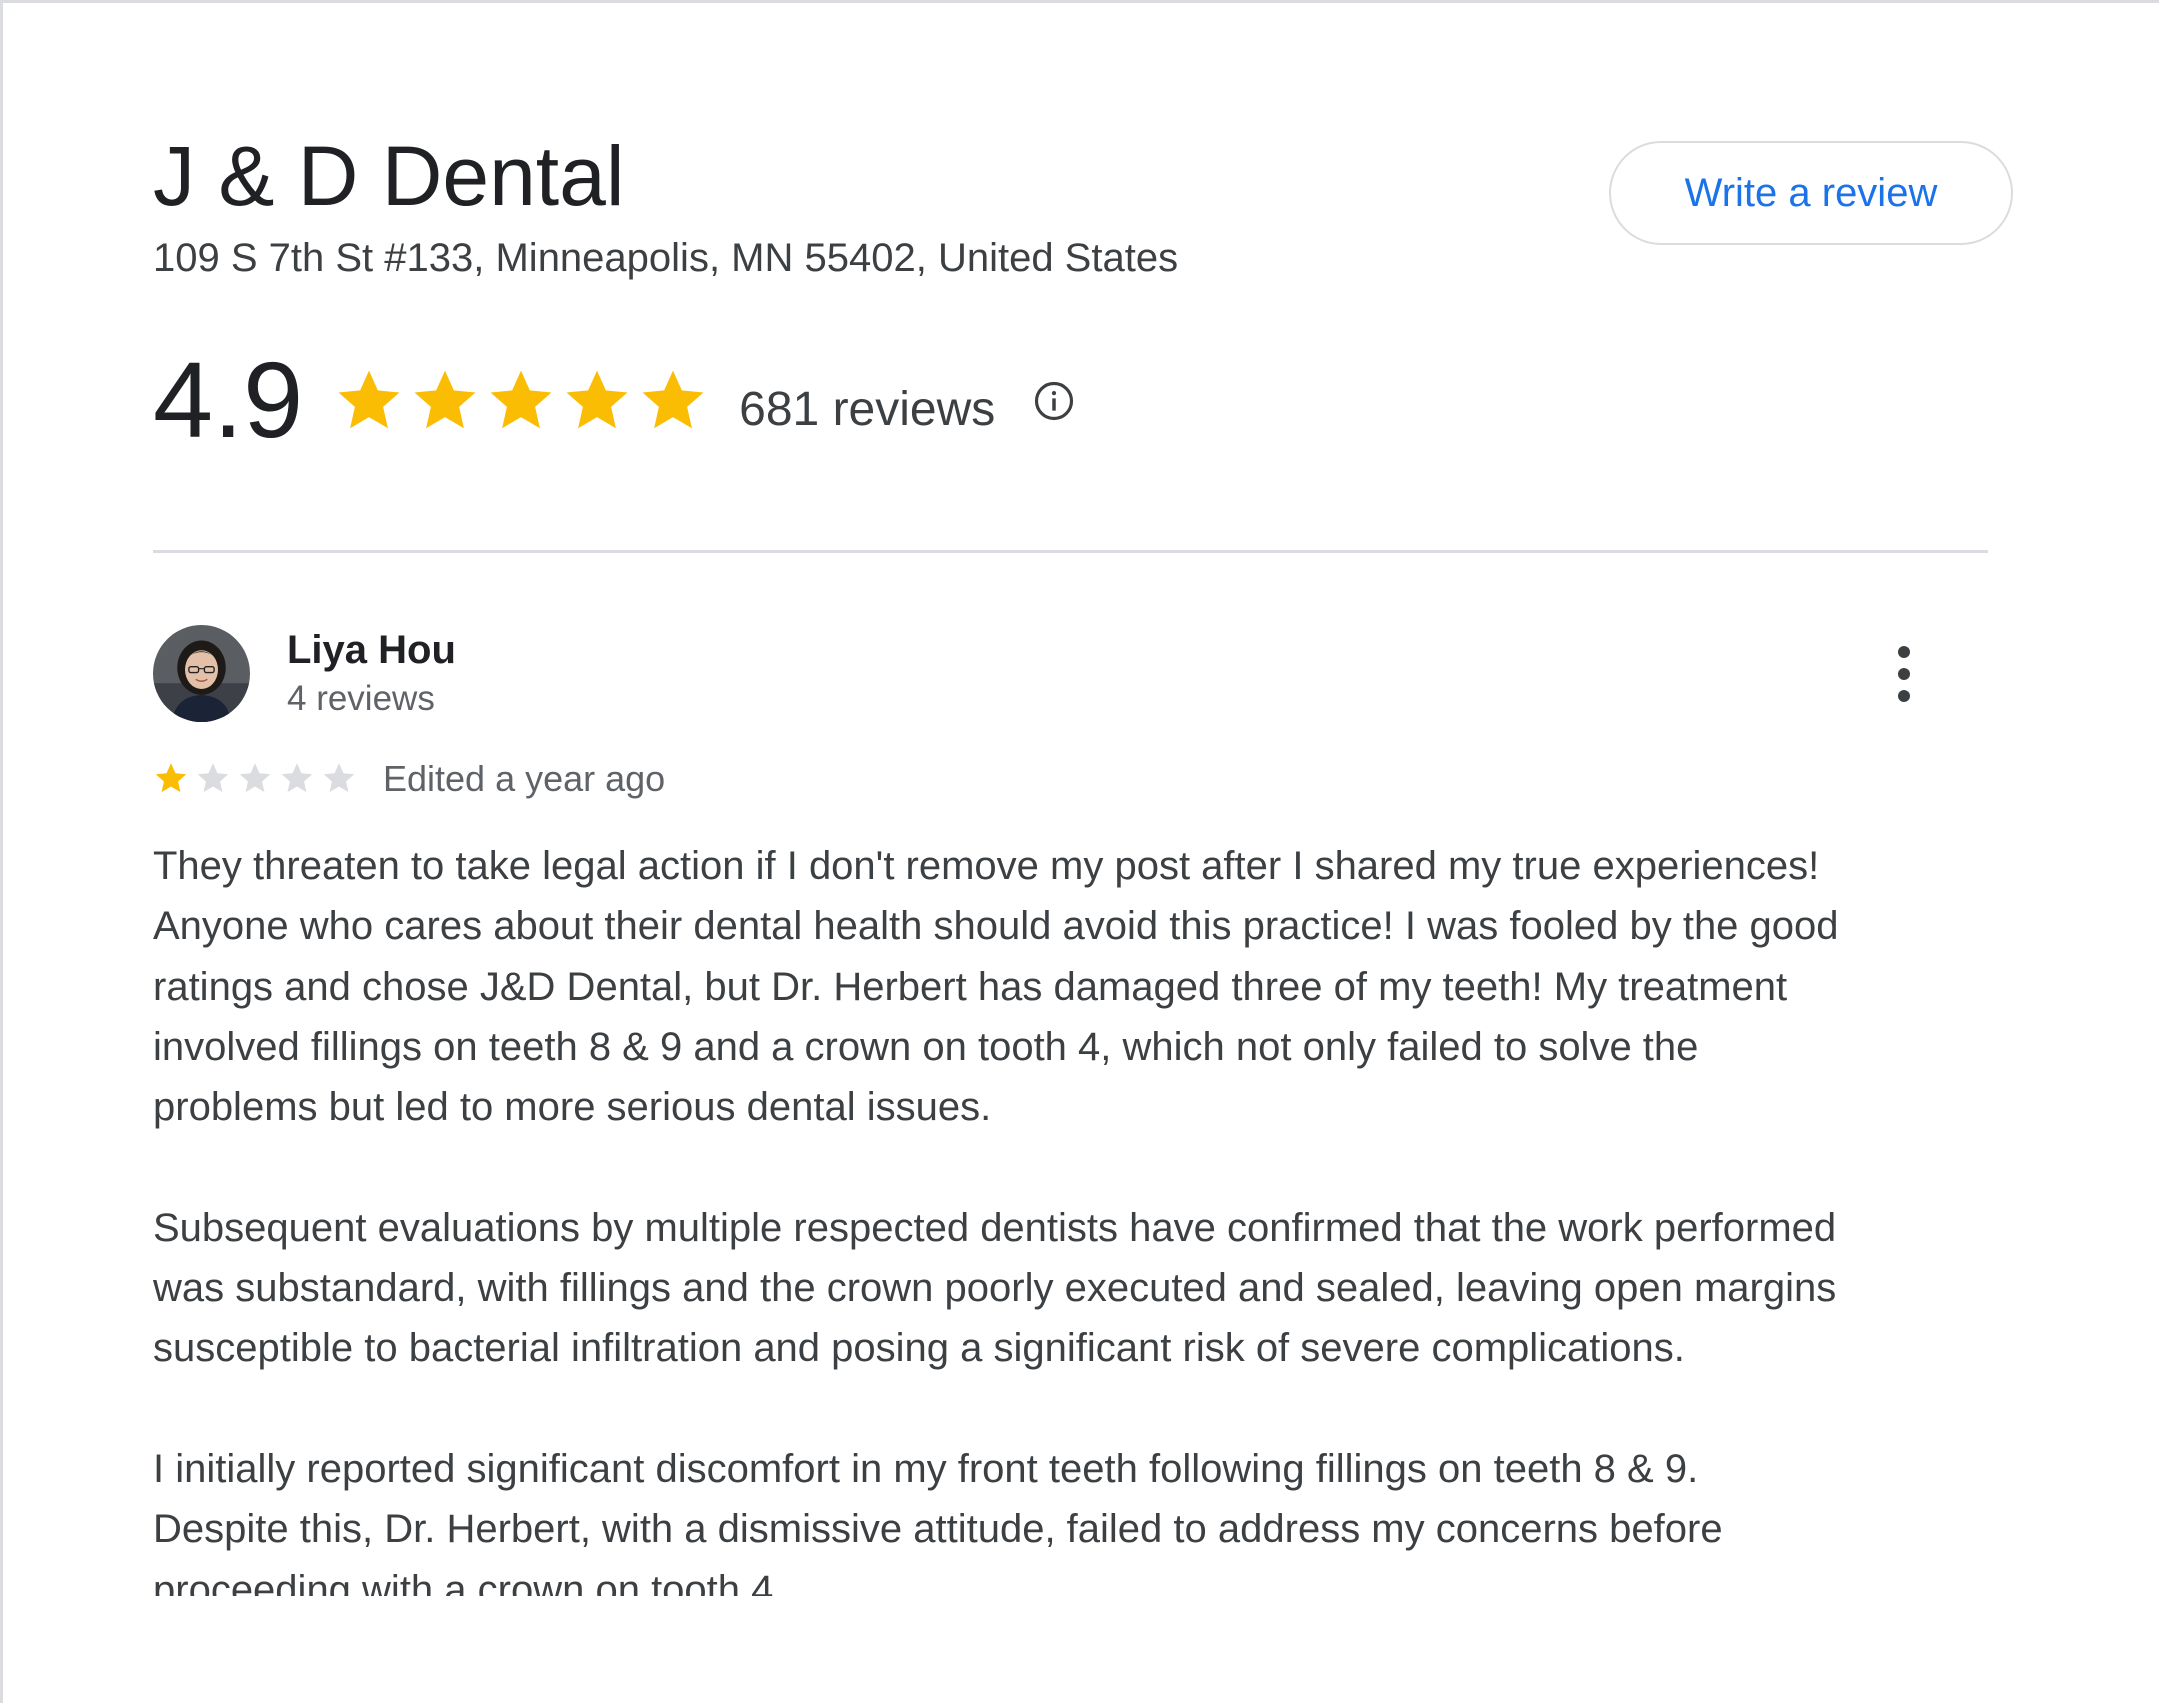 This screenshot has width=2160, height=1704. I want to click on reviewer-avatar, so click(201, 673).